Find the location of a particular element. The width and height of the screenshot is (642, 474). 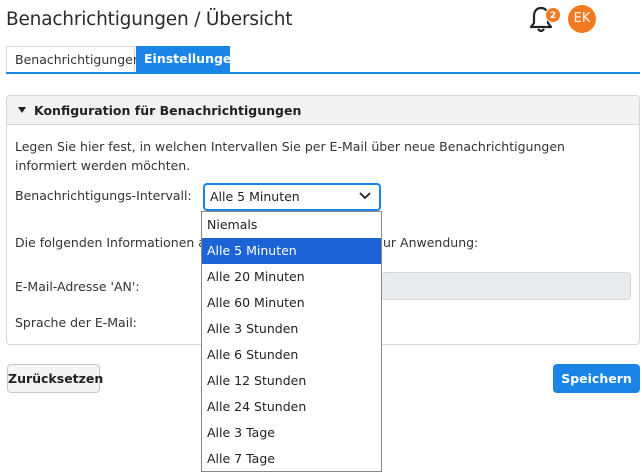

option-alle-12-stunden: Alle 12 Stunden is located at coordinates (291, 381).